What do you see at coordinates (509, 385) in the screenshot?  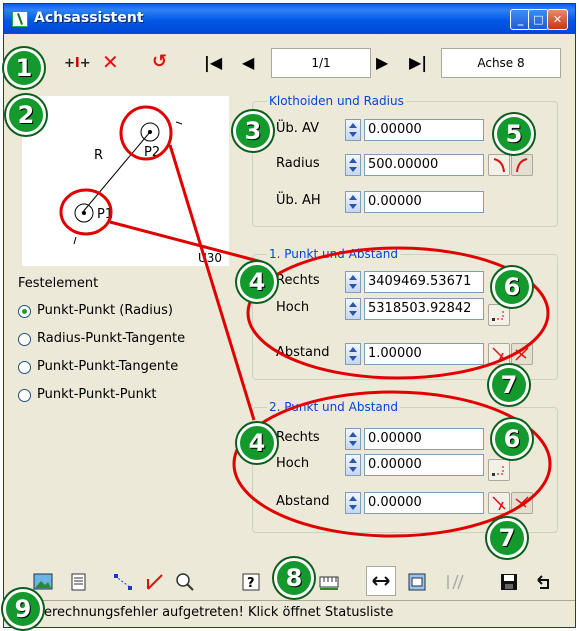 I see `callout-7a: 7` at bounding box center [509, 385].